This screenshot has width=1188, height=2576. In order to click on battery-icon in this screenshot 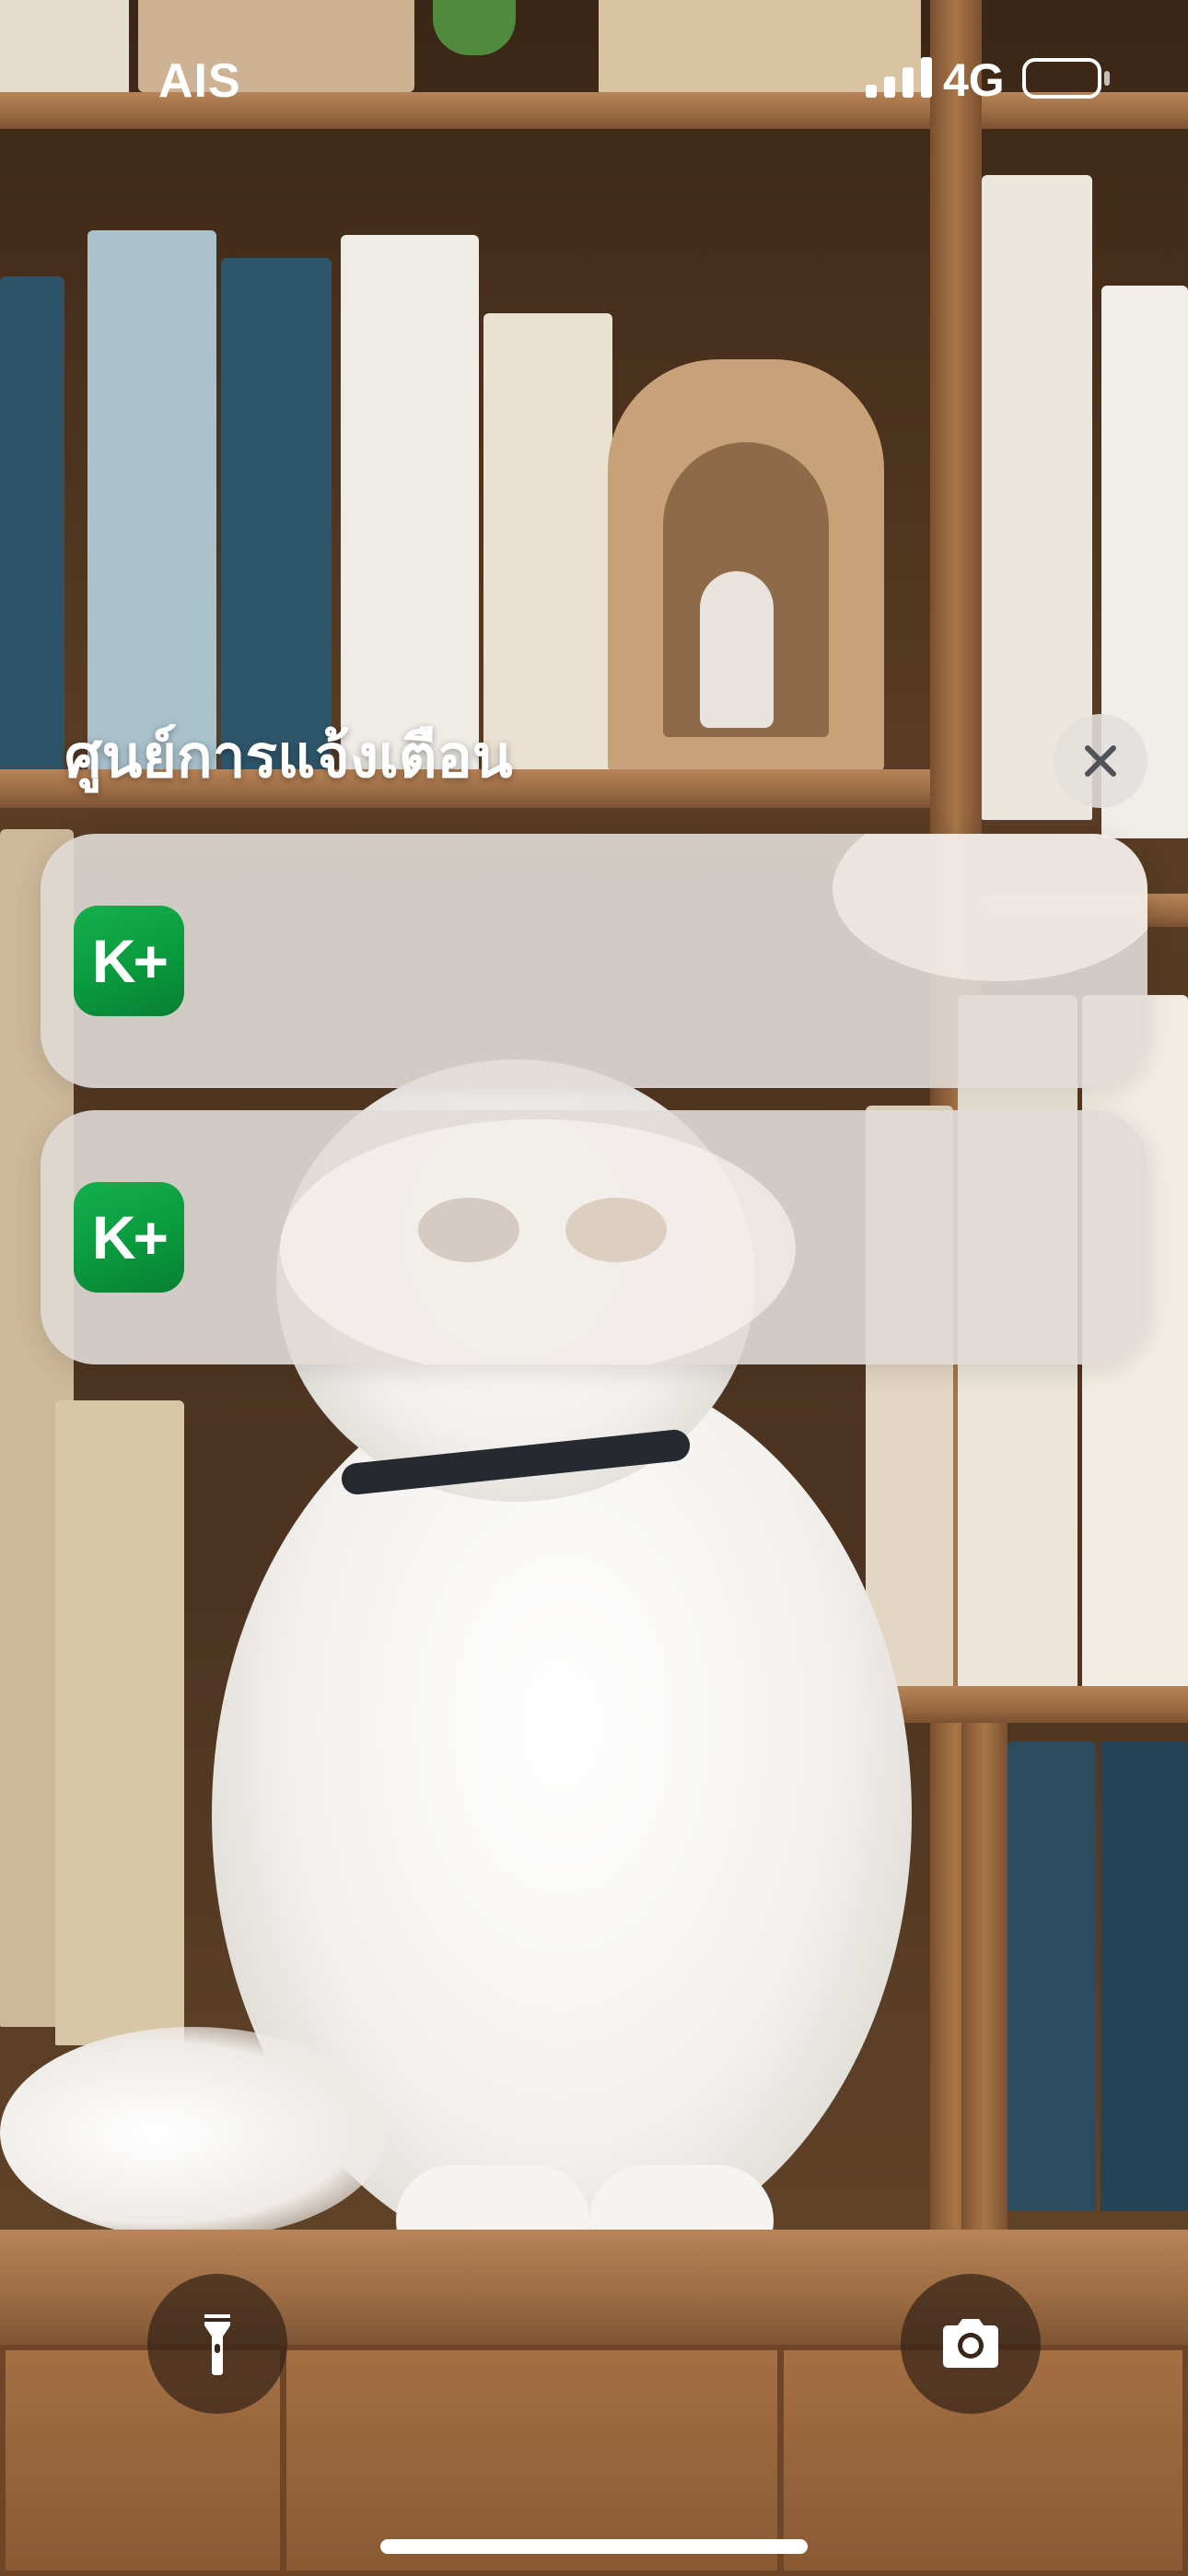, I will do `click(1066, 78)`.